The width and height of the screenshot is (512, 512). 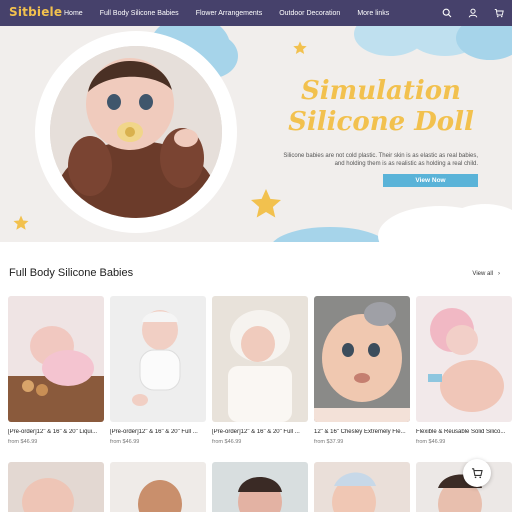 I want to click on hero-photo-frame, so click(x=136, y=132).